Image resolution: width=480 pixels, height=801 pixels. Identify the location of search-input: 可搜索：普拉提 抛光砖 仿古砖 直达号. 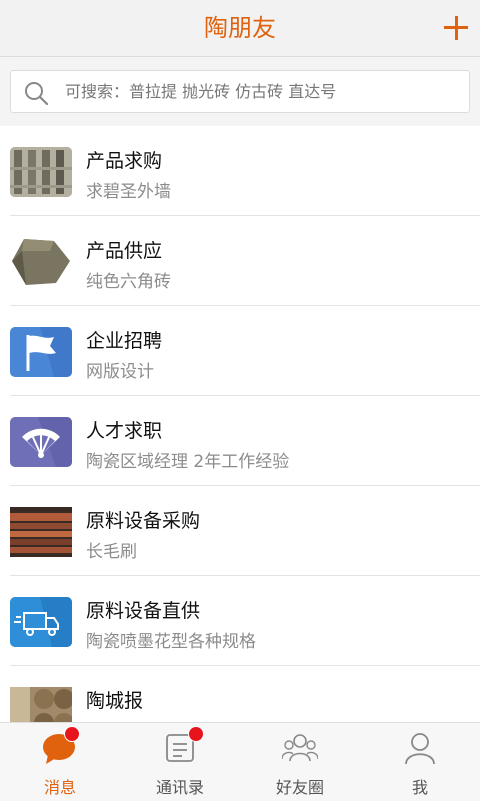
(240, 91).